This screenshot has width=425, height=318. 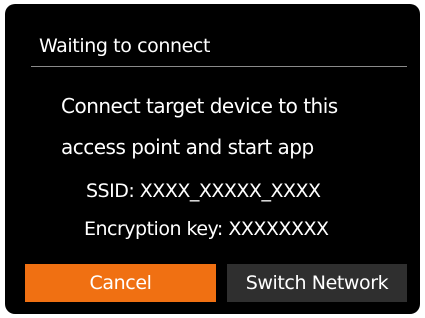 What do you see at coordinates (199, 106) in the screenshot?
I see `instruction-line-1: Connect target device to this` at bounding box center [199, 106].